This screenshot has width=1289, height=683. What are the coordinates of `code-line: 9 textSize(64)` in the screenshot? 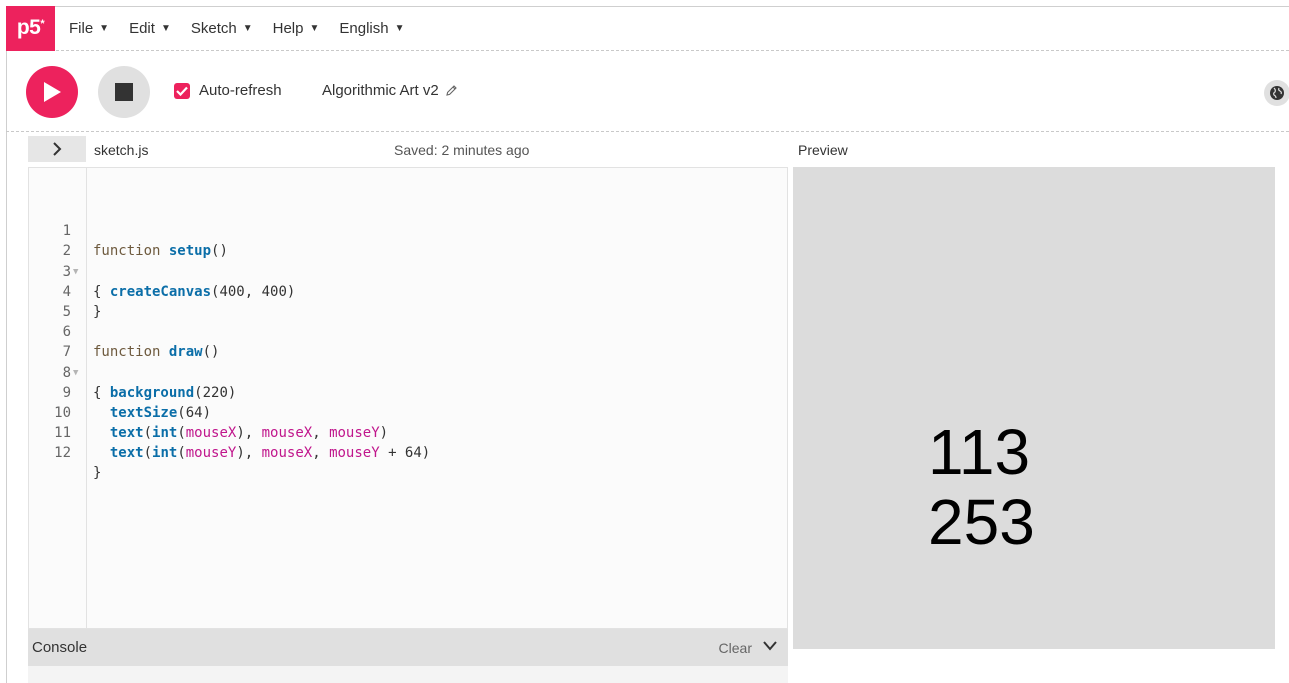 It's located at (408, 392).